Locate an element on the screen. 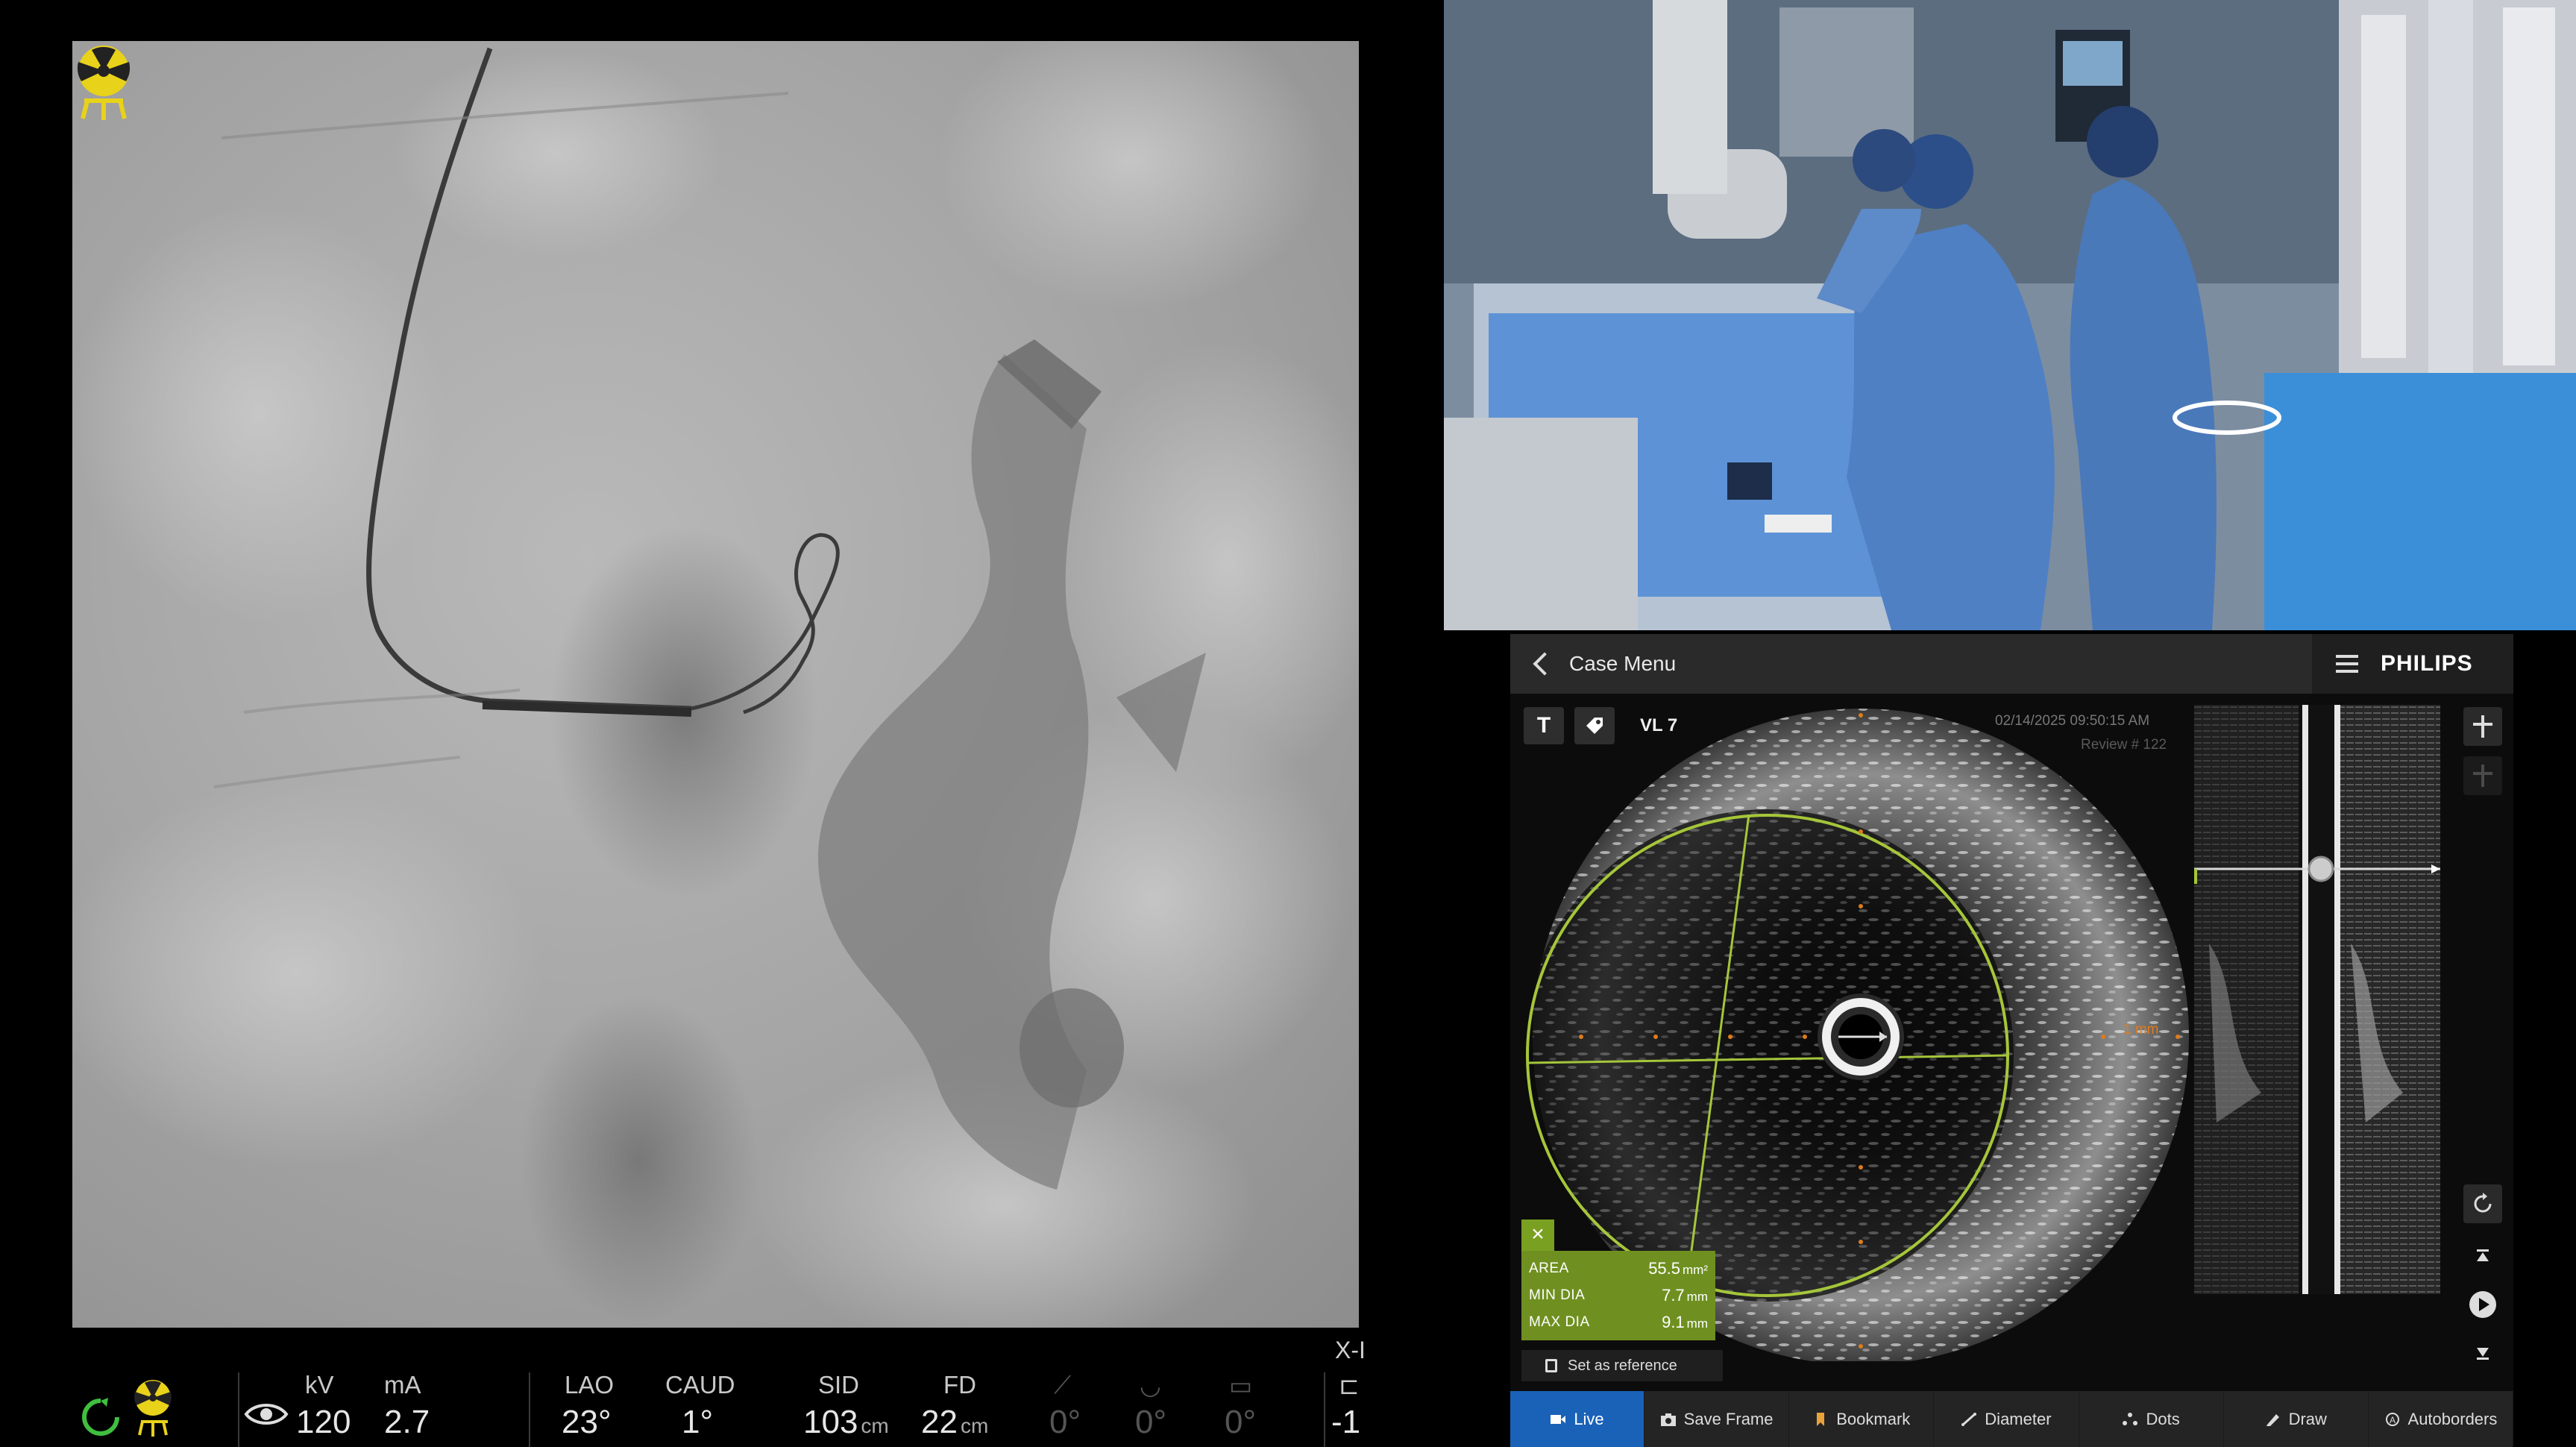 This screenshot has height=1447, width=2576. area-unit: mm² is located at coordinates (1696, 1270).